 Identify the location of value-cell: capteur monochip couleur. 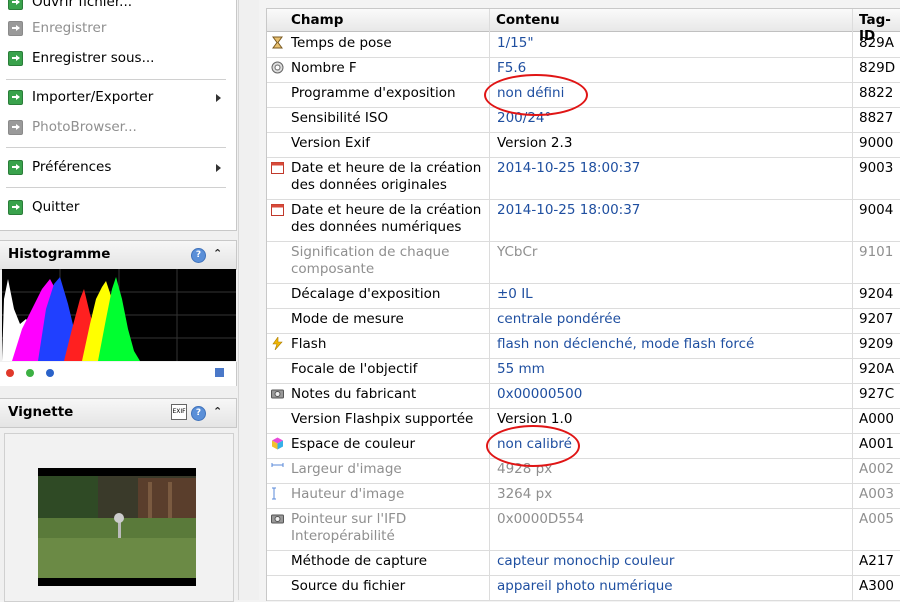
(586, 561).